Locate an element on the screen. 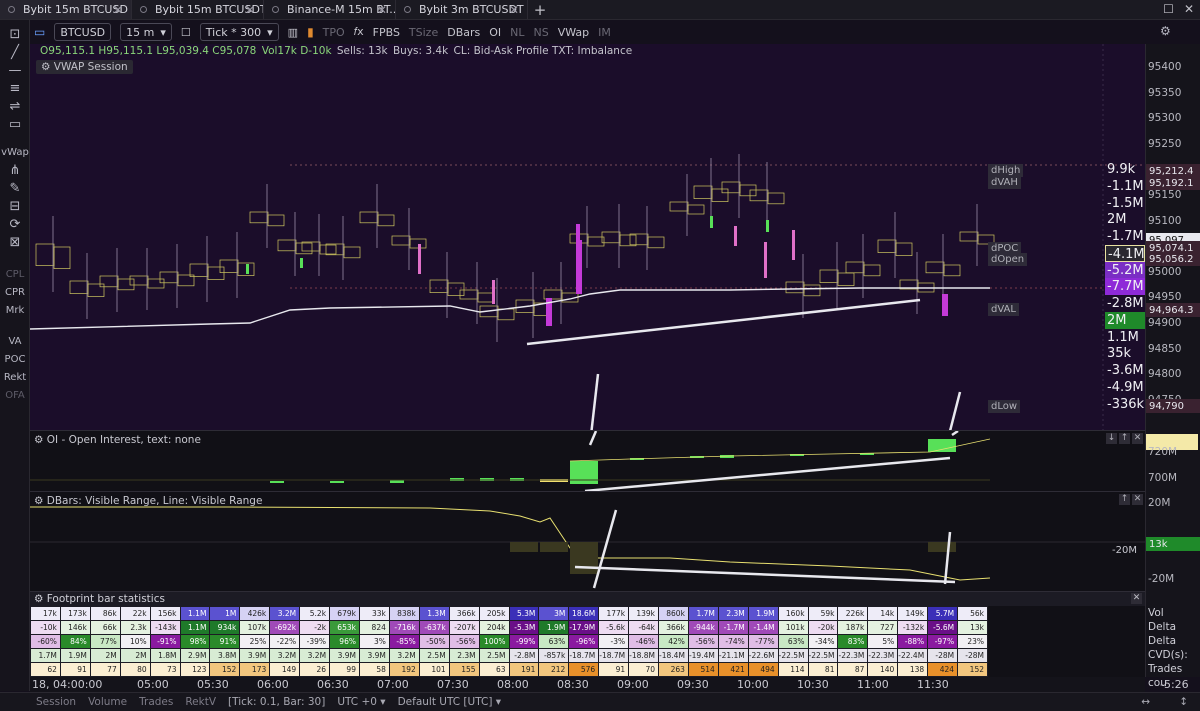  cycle-icon: ⟳ is located at coordinates (15, 225).